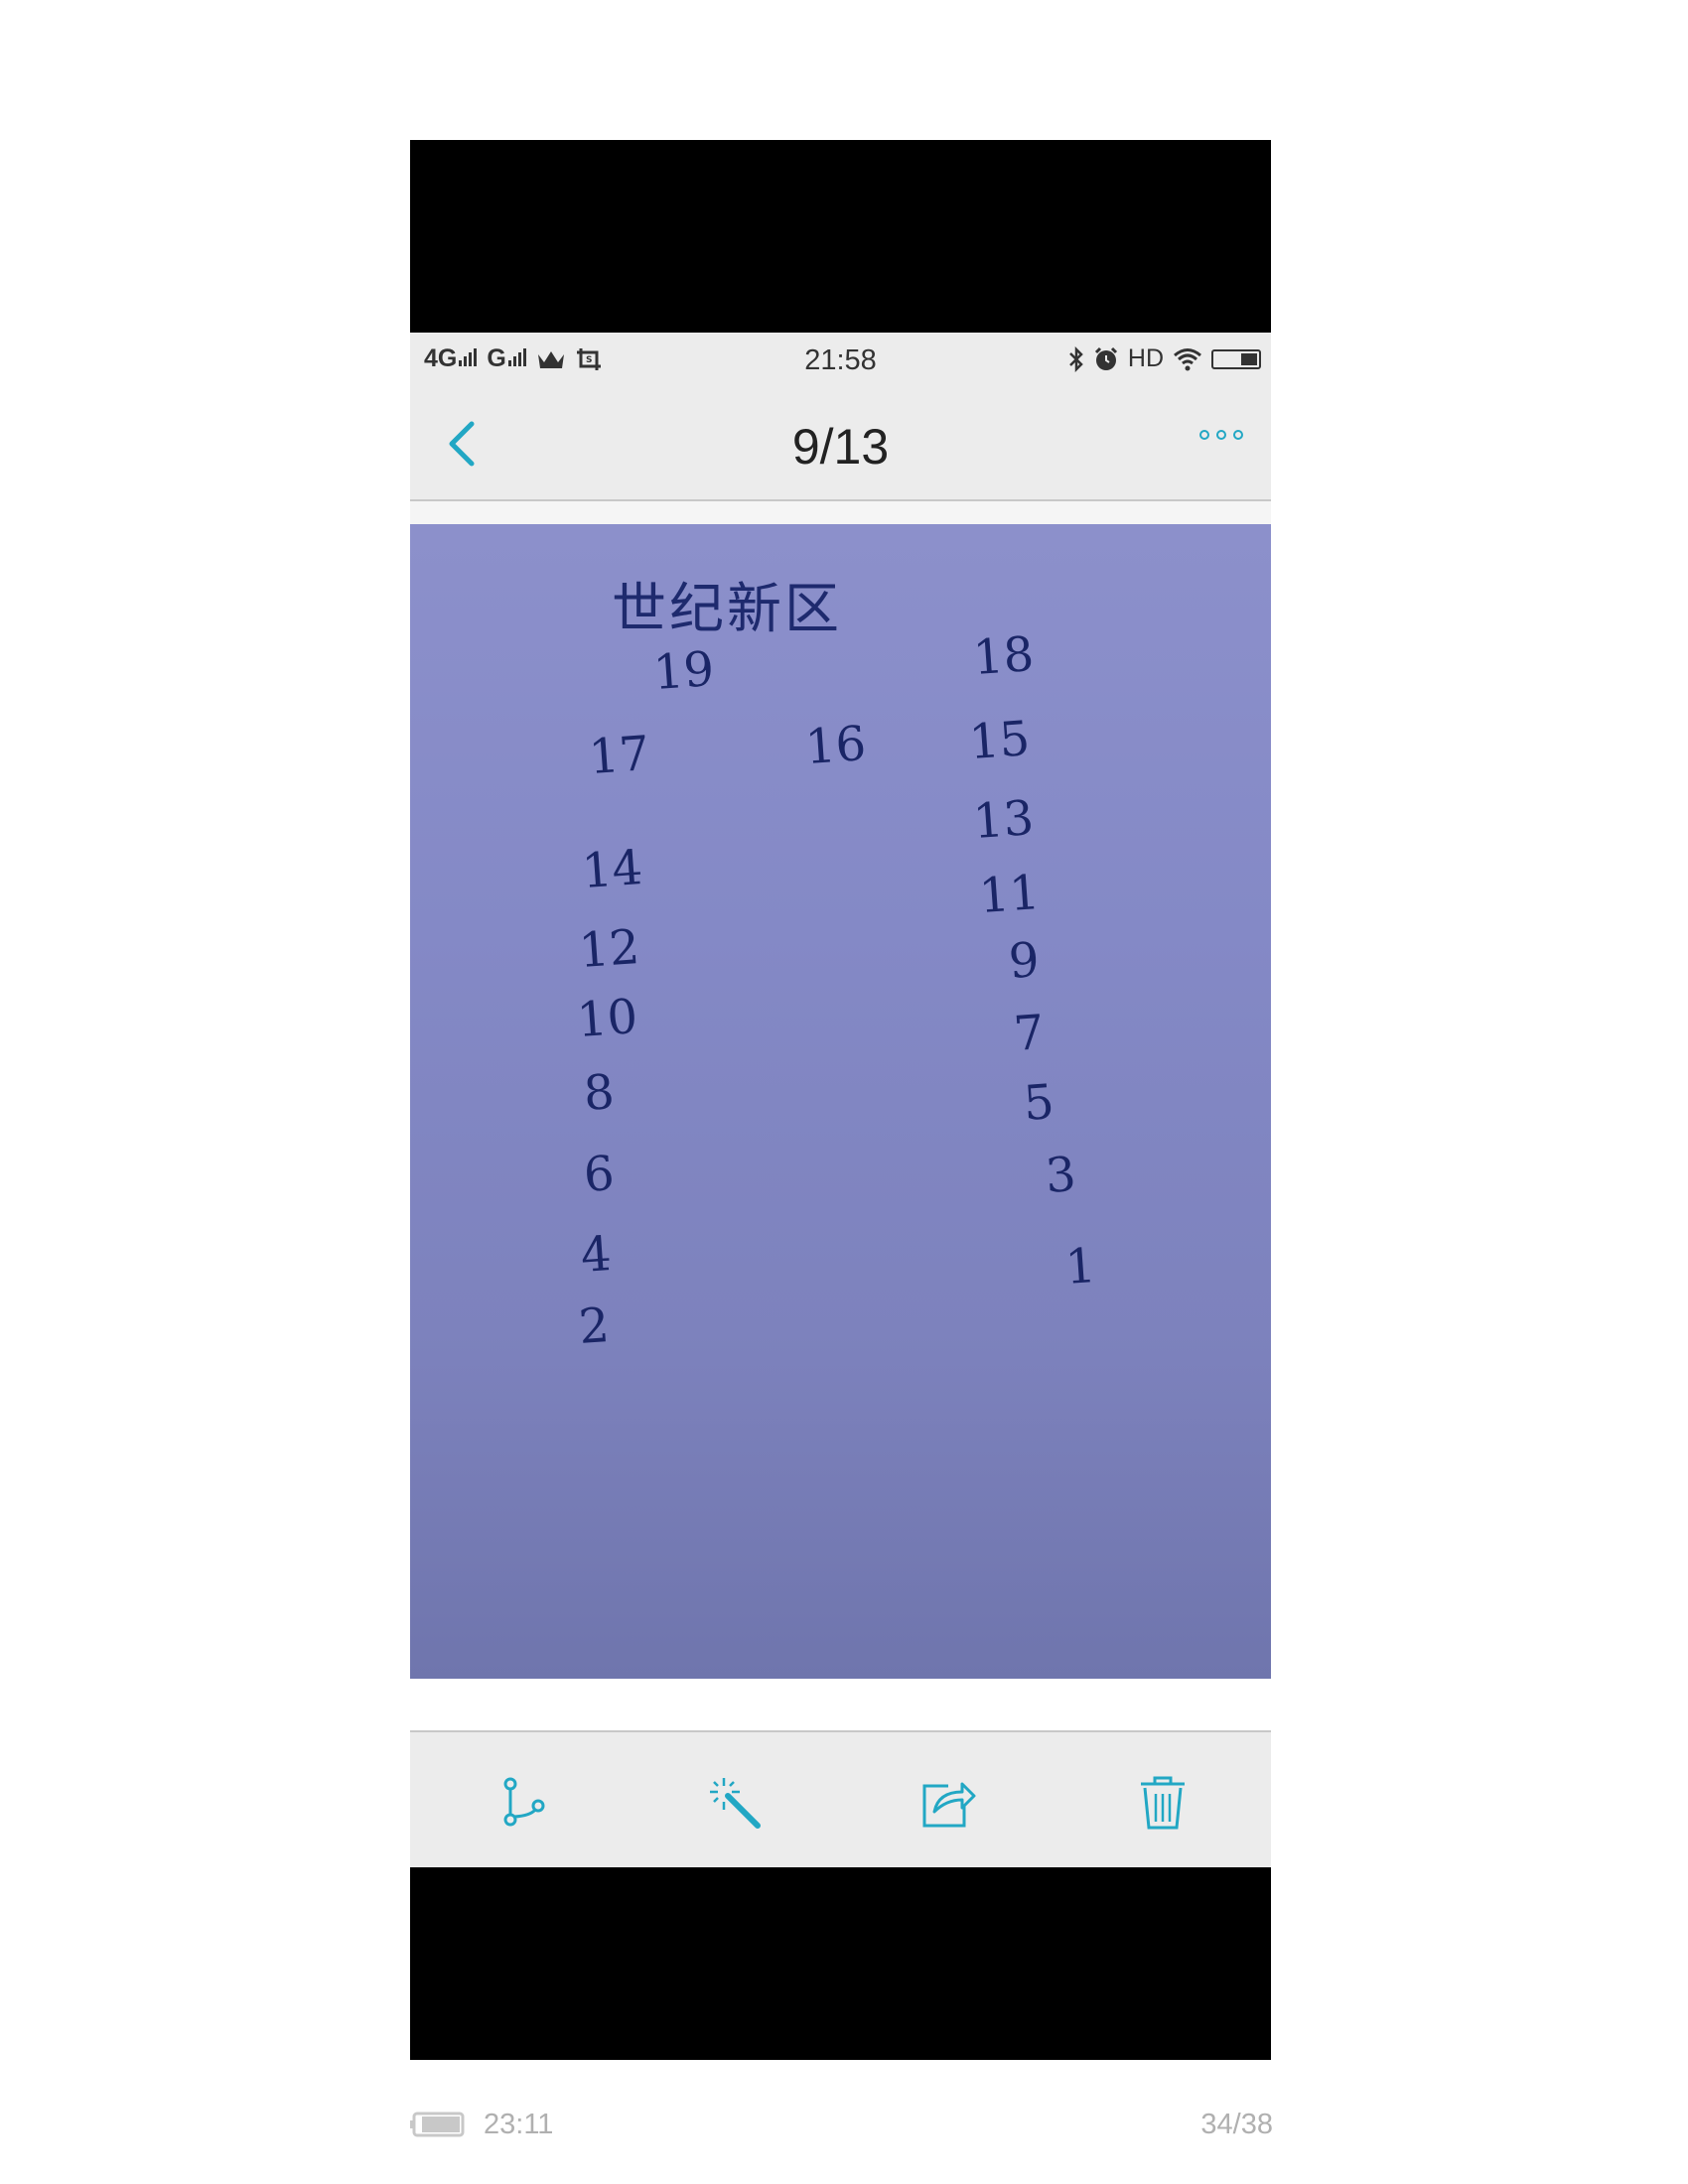 The width and height of the screenshot is (1688, 2184). What do you see at coordinates (1080, 1267) in the screenshot?
I see `number-1: 1` at bounding box center [1080, 1267].